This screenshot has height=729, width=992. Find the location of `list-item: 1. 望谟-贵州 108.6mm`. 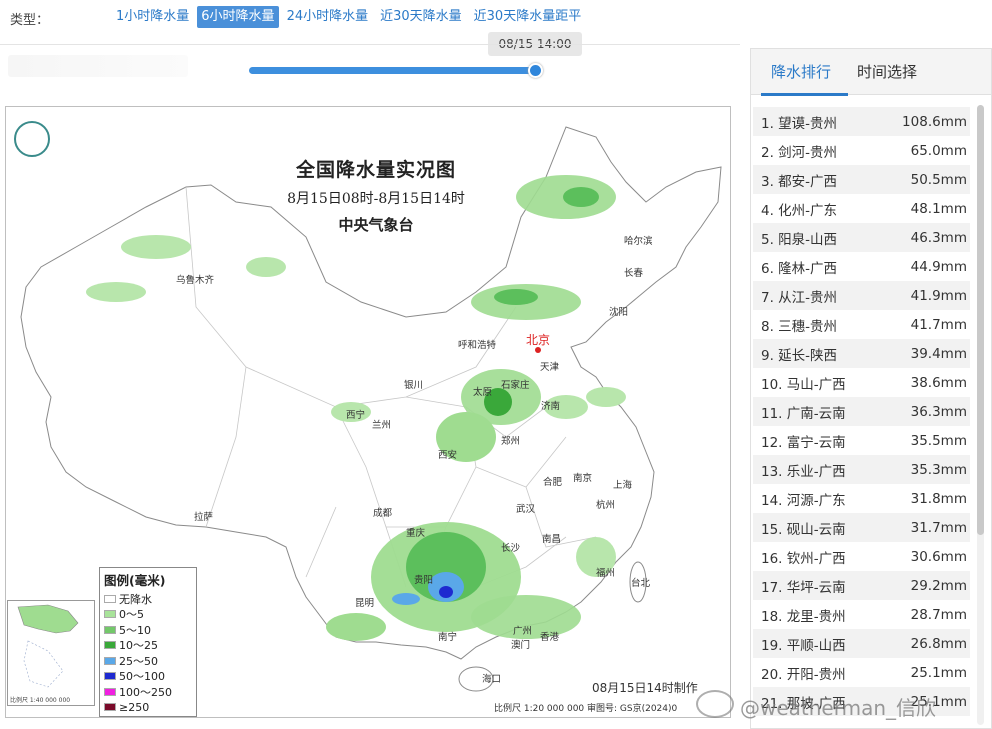

list-item: 1. 望谟-贵州 108.6mm is located at coordinates (861, 121).